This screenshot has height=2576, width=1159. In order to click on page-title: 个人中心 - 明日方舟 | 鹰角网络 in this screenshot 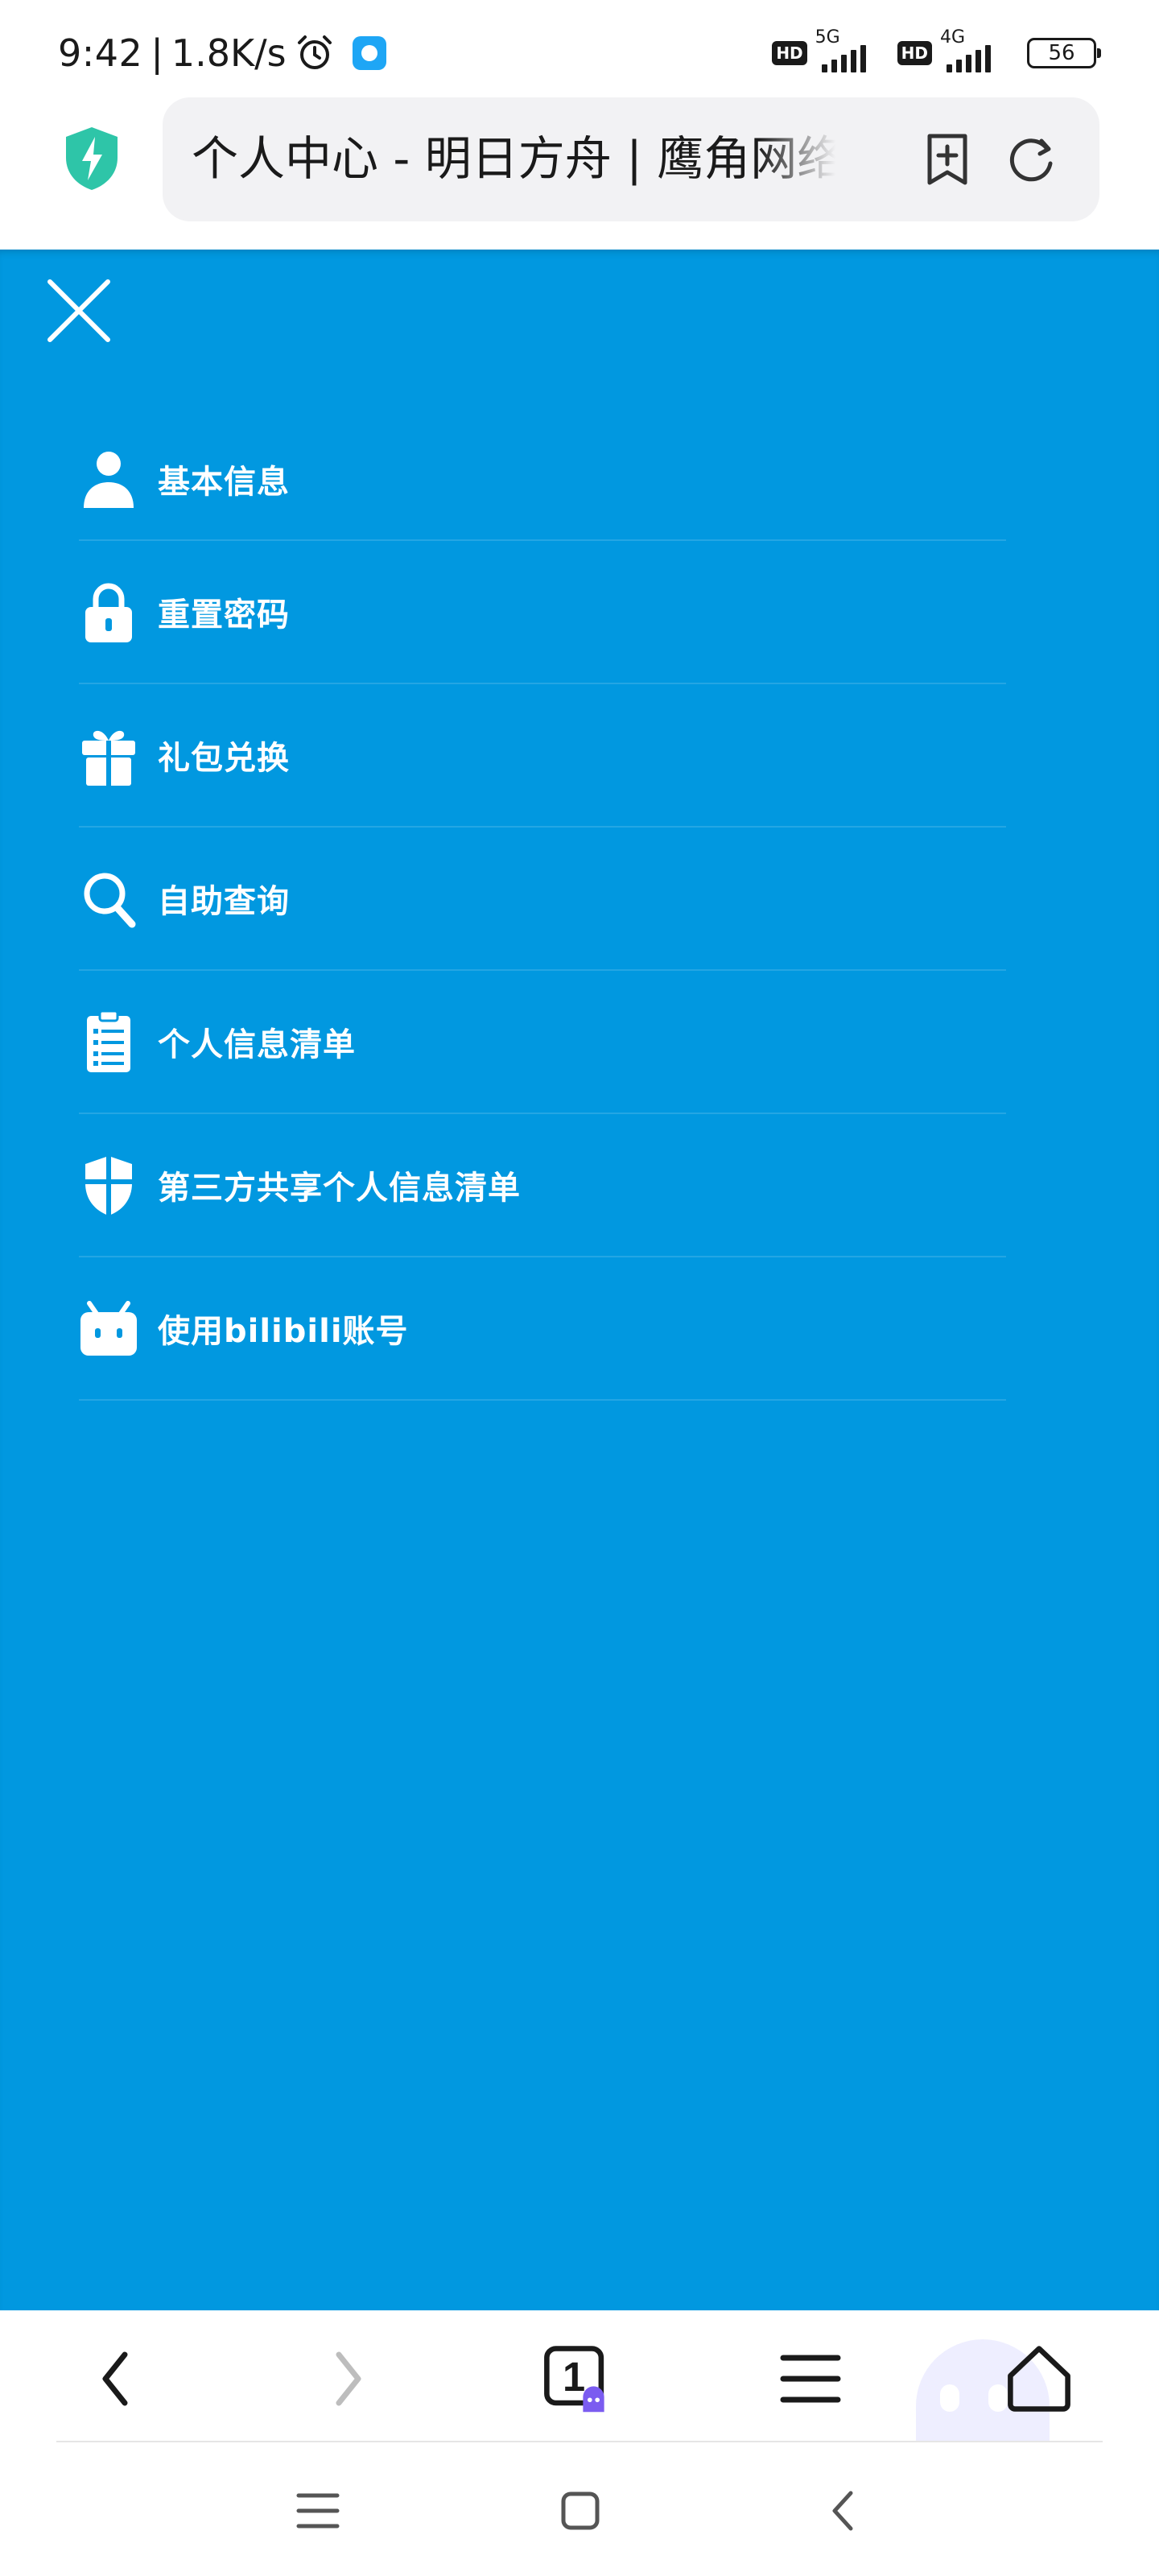, I will do `click(513, 159)`.